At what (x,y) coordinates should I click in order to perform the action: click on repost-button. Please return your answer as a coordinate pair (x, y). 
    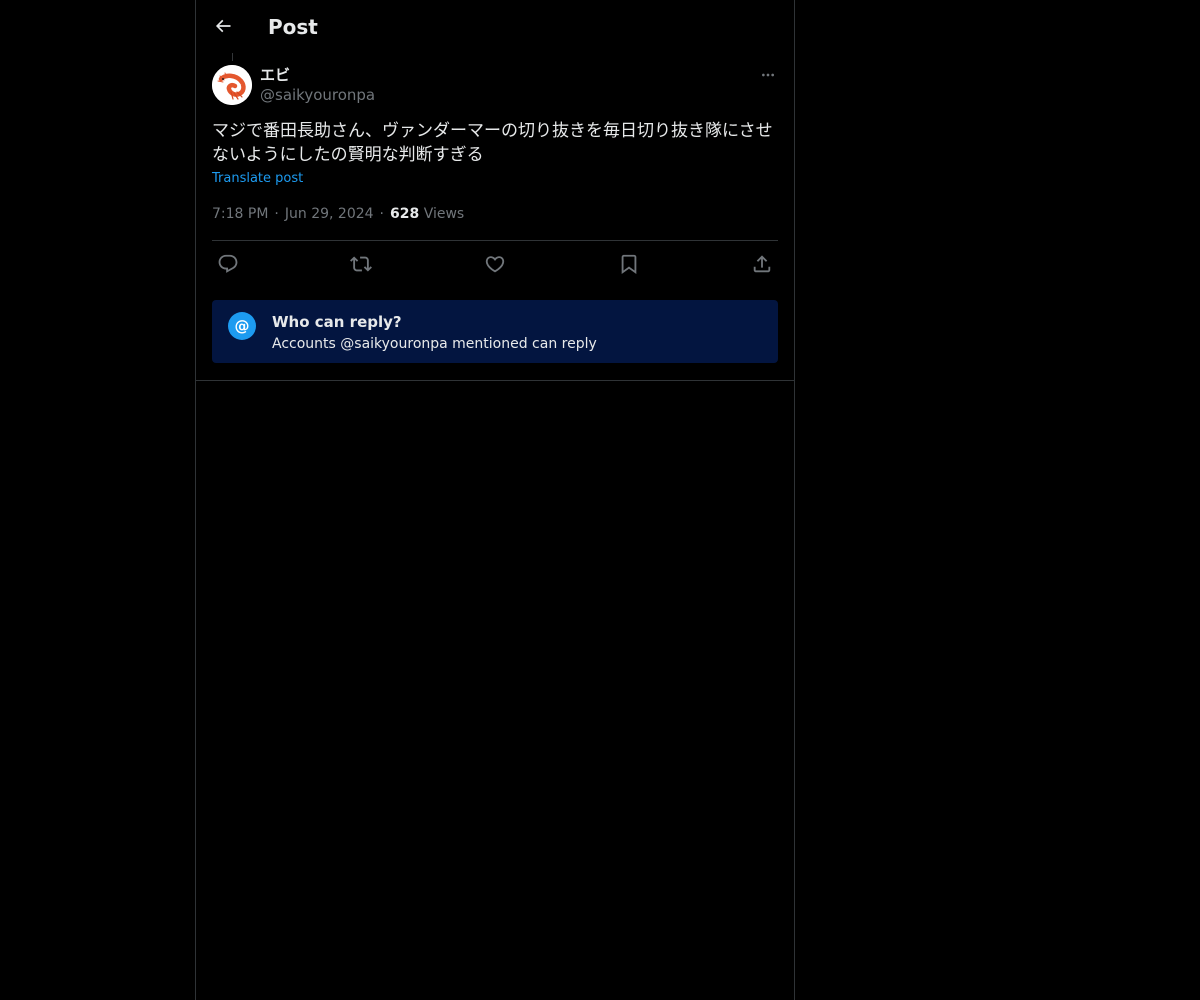
    Looking at the image, I should click on (361, 264).